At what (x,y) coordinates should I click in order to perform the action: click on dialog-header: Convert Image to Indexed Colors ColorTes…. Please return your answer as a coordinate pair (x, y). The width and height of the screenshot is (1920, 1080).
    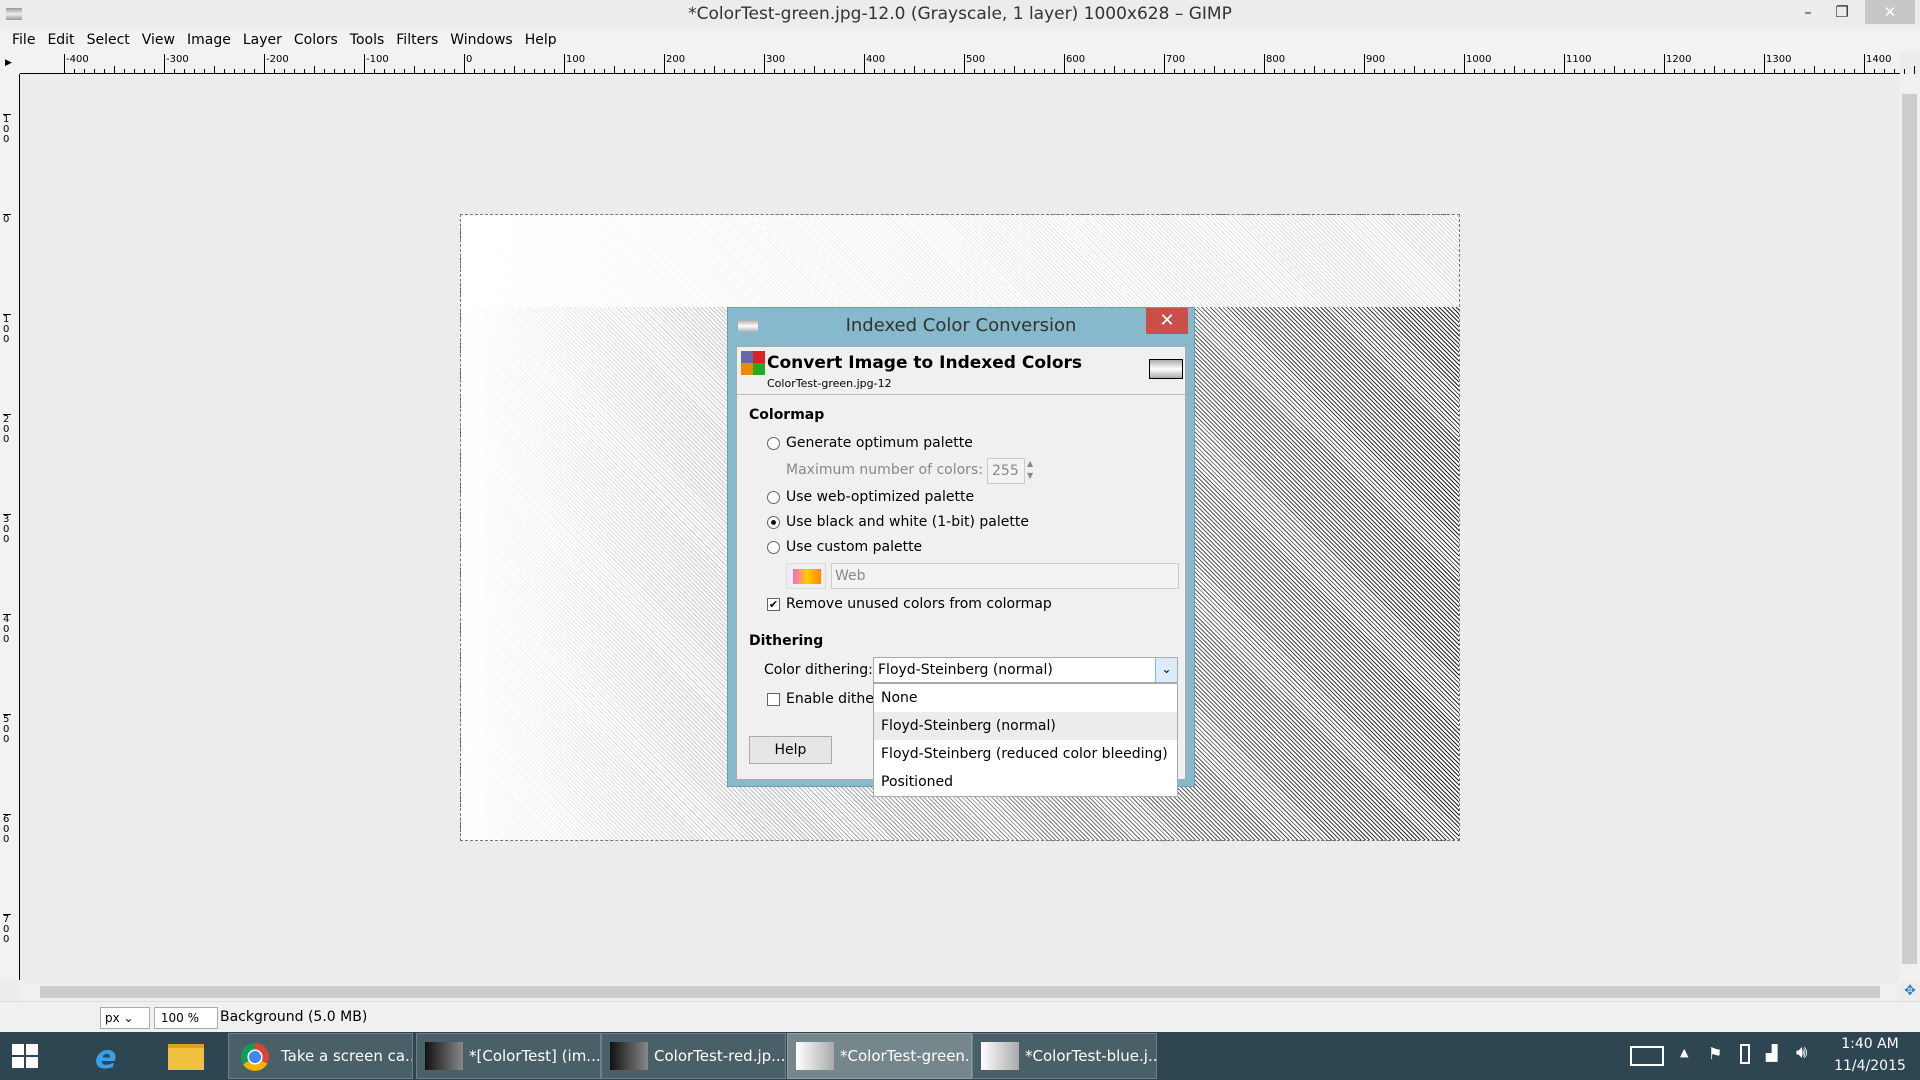
    Looking at the image, I should click on (961, 371).